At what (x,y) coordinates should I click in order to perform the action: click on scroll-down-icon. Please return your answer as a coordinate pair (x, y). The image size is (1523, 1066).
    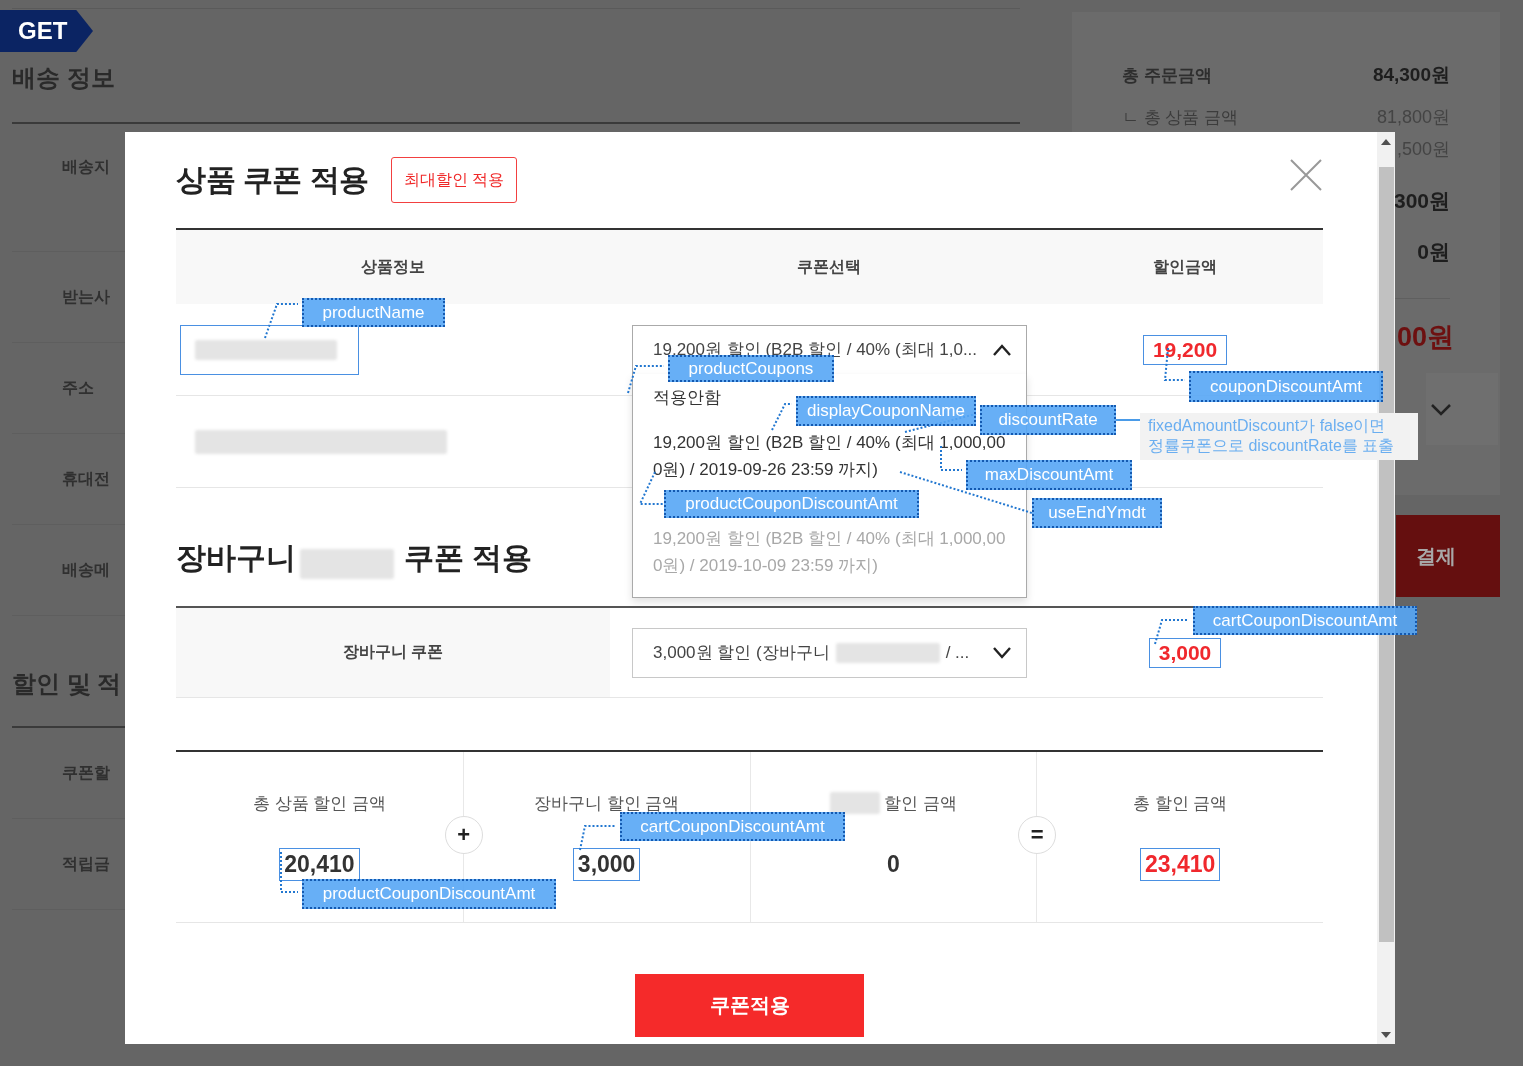
    Looking at the image, I should click on (1386, 1035).